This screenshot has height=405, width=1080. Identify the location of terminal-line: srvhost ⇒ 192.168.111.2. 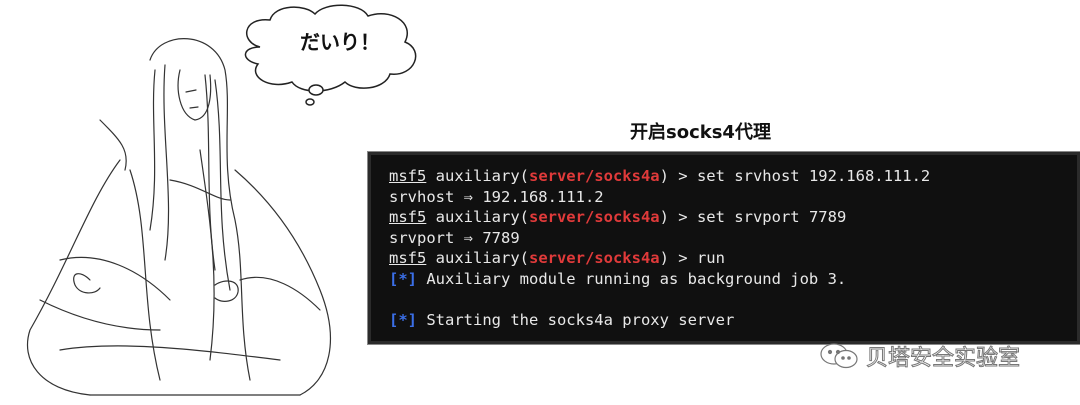
(659, 197).